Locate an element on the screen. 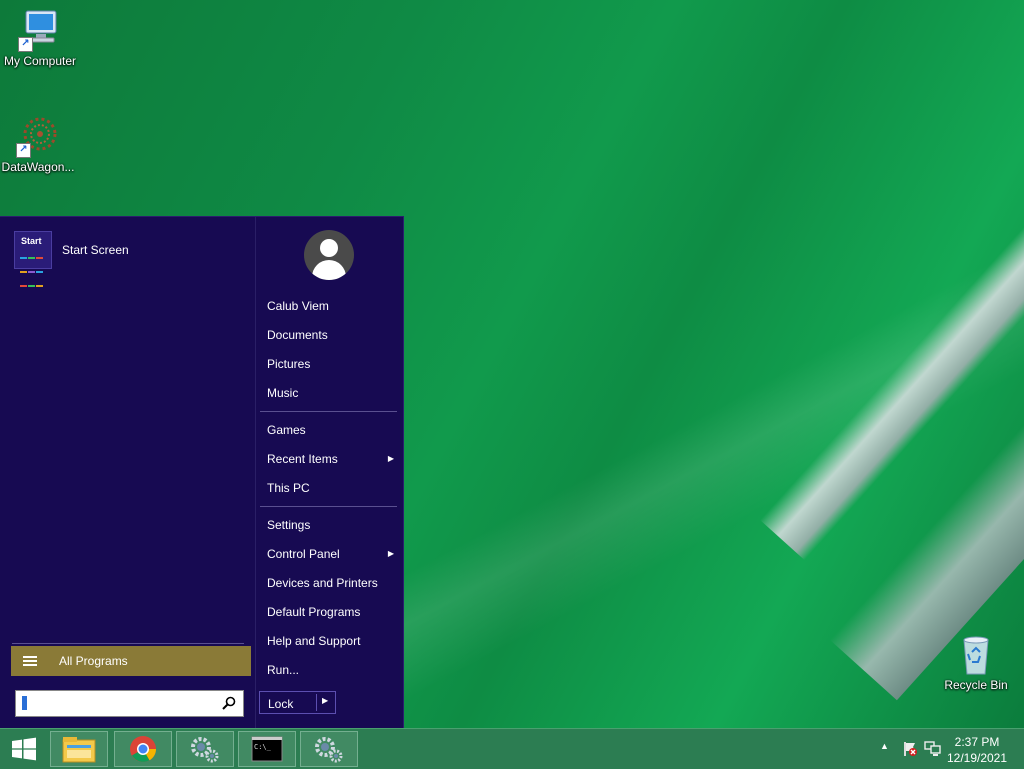 The image size is (1024, 772). desktop-icon-recycle-bin: Recycle Bin is located at coordinates (976, 662).